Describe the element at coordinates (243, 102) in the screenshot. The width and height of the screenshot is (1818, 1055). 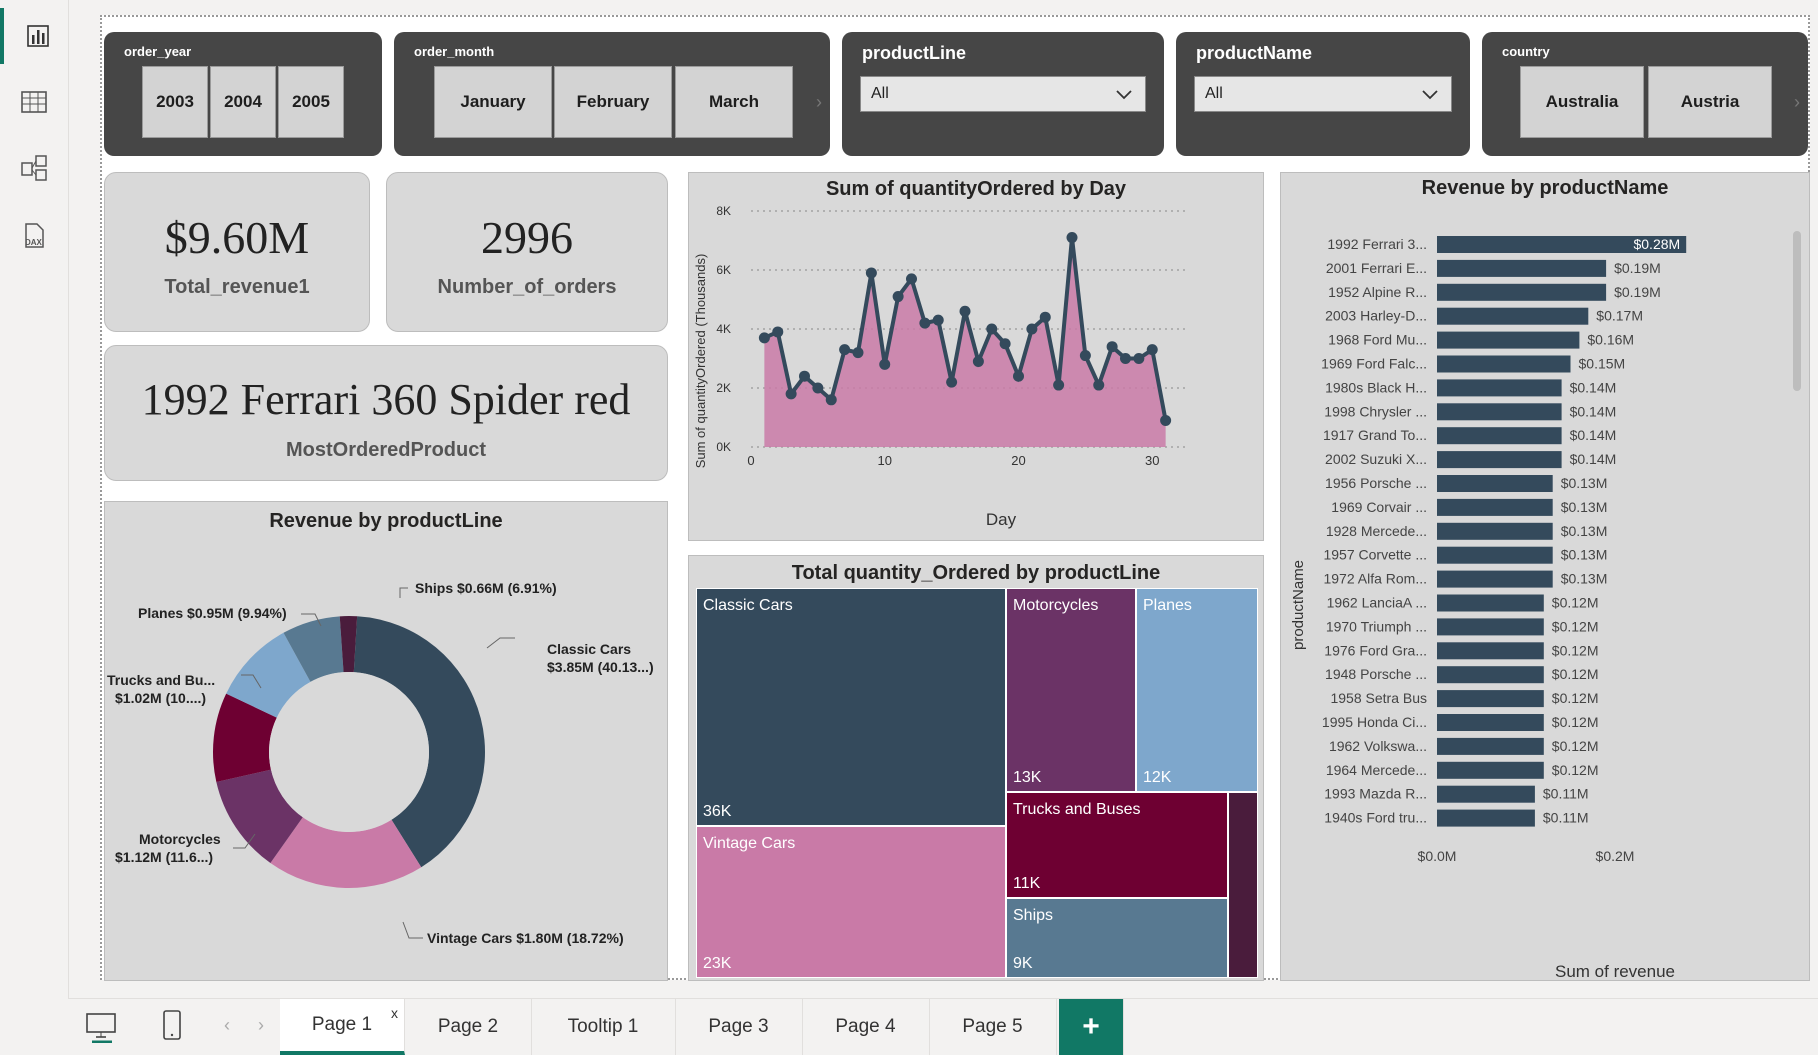
I see `year-2004-tile: 2004` at that location.